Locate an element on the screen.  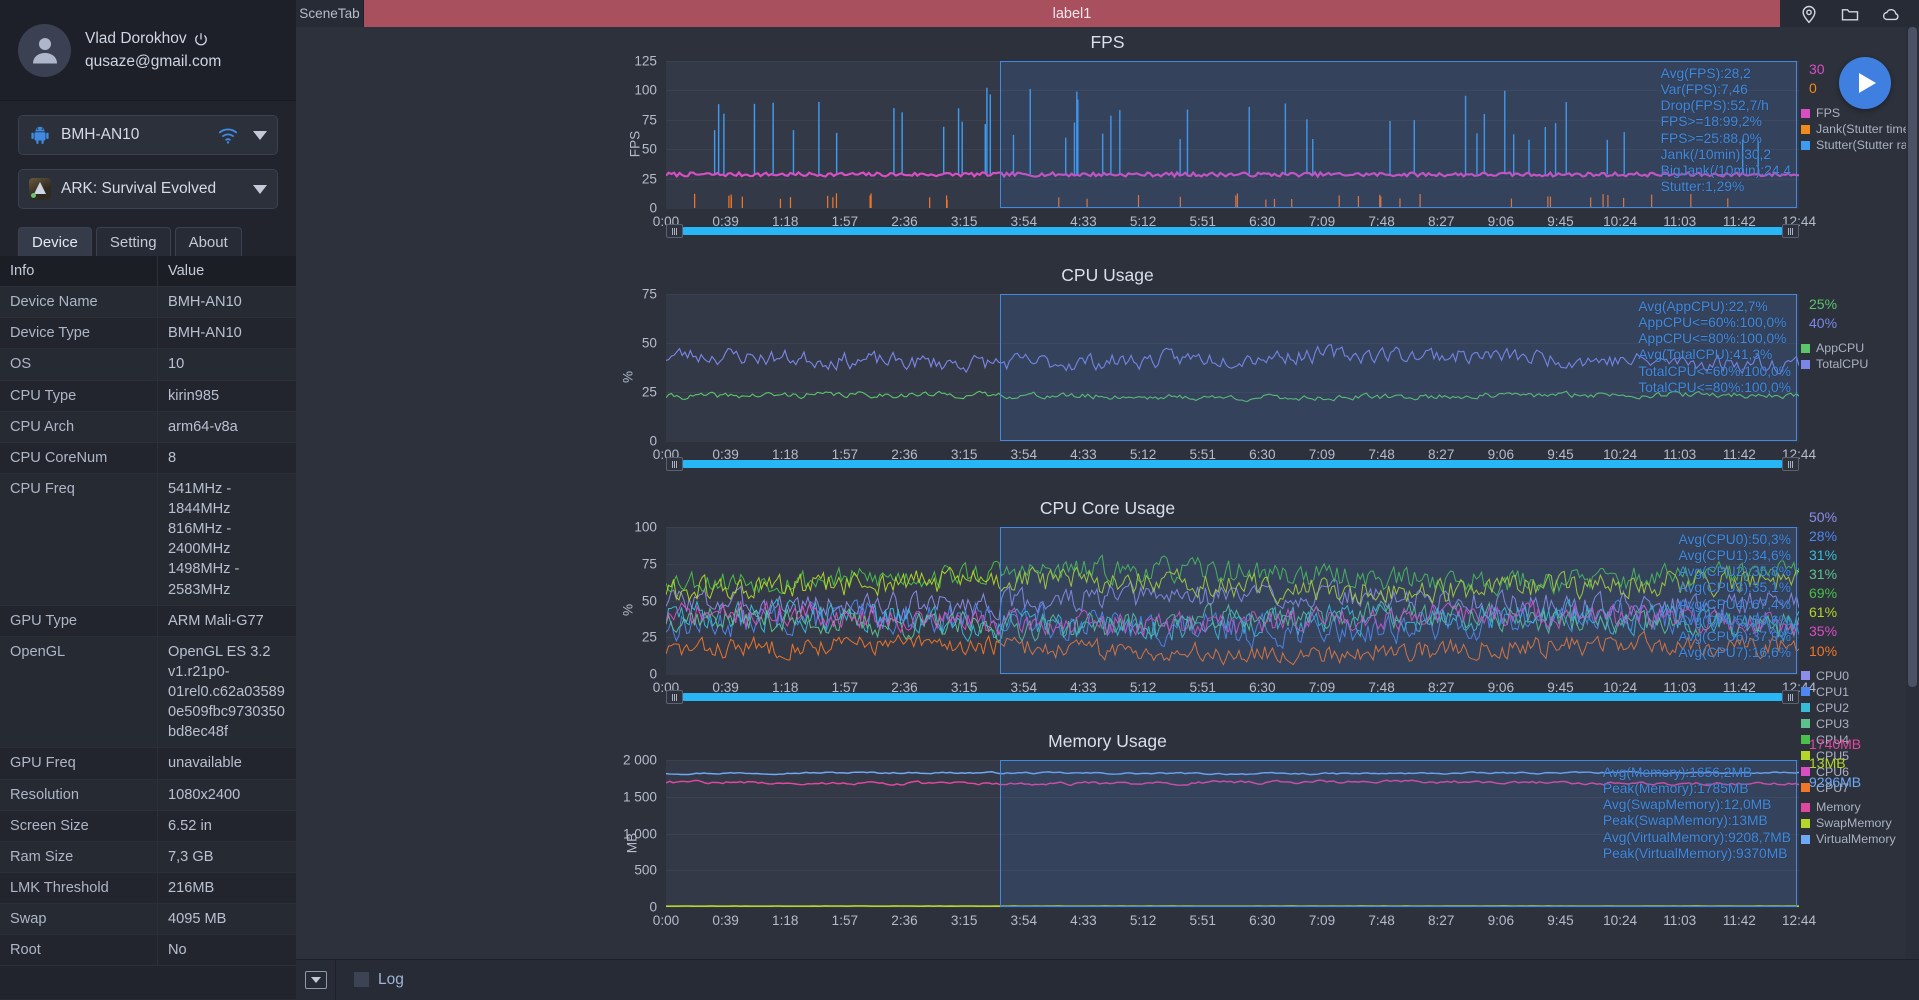
annotation-line: Avg(TotalCPU):41,3% is located at coordinates (1714, 355).